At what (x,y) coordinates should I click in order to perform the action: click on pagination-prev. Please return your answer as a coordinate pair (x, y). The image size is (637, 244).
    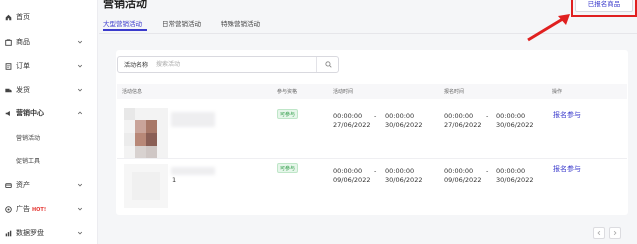
    Looking at the image, I should click on (599, 233).